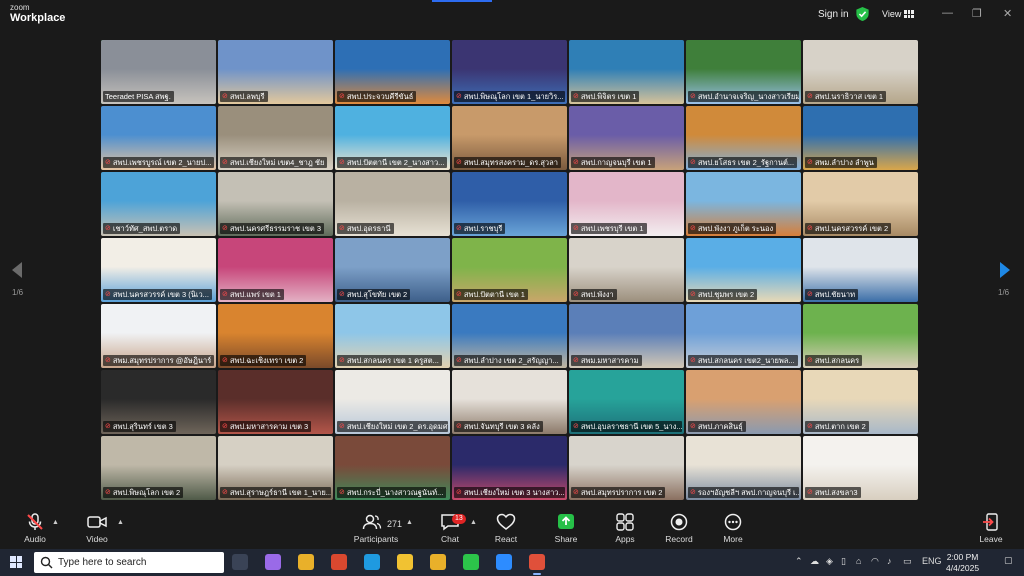 The height and width of the screenshot is (576, 1024). I want to click on participant-tile: ⊘ สพป.เชียงใหม่ เขต 2_ดร.อุดมศร, so click(392, 402).